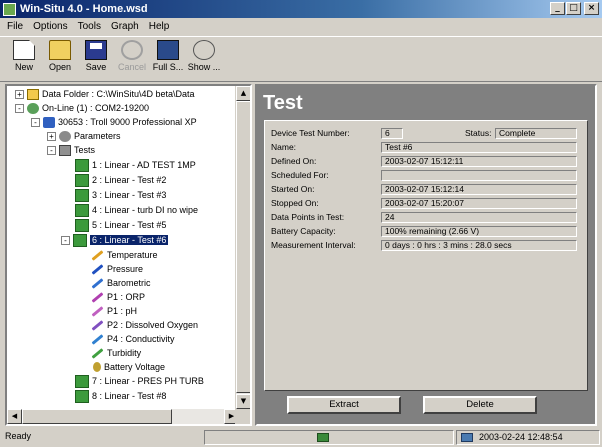 Image resolution: width=602 pixels, height=447 pixels. I want to click on show-icon, so click(204, 50).